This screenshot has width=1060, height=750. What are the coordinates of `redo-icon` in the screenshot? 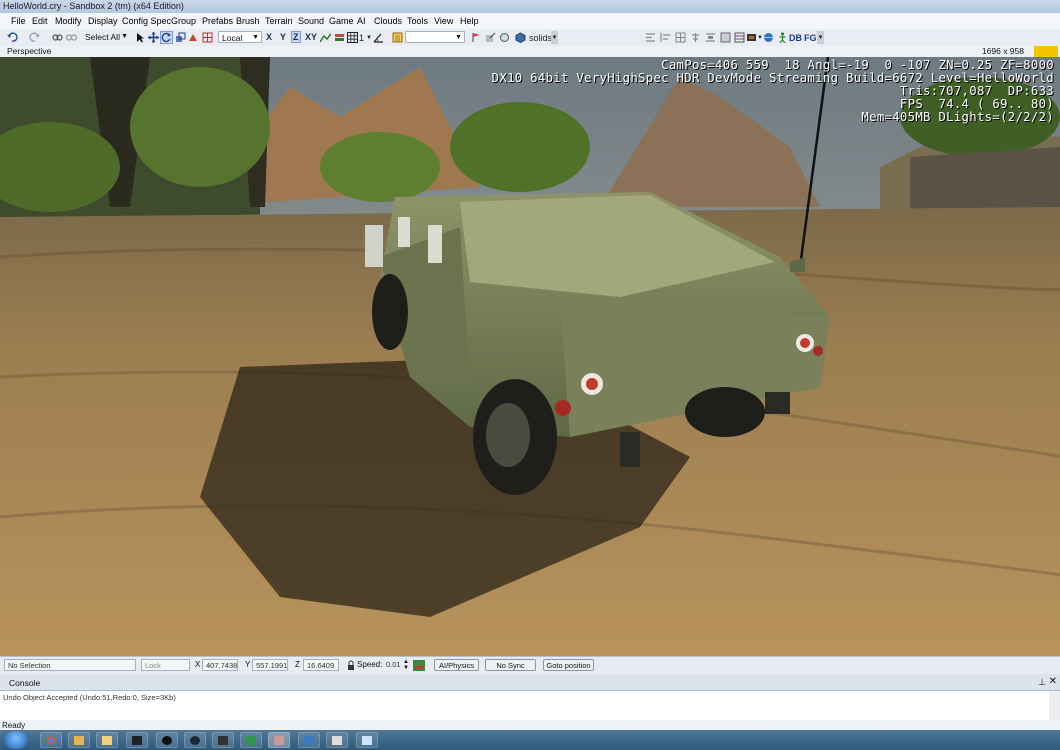 It's located at (34, 37).